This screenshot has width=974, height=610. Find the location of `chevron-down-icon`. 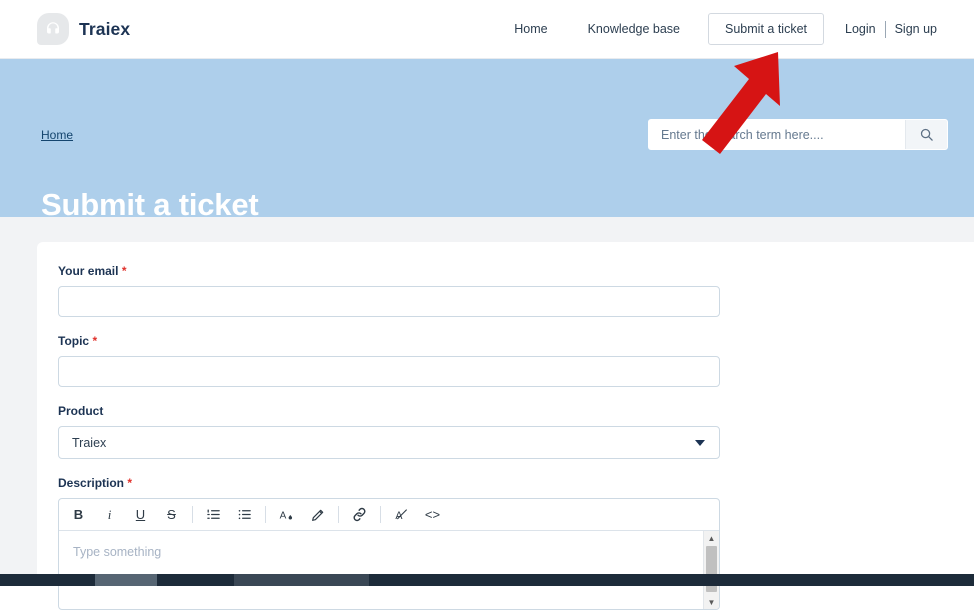

chevron-down-icon is located at coordinates (700, 442).